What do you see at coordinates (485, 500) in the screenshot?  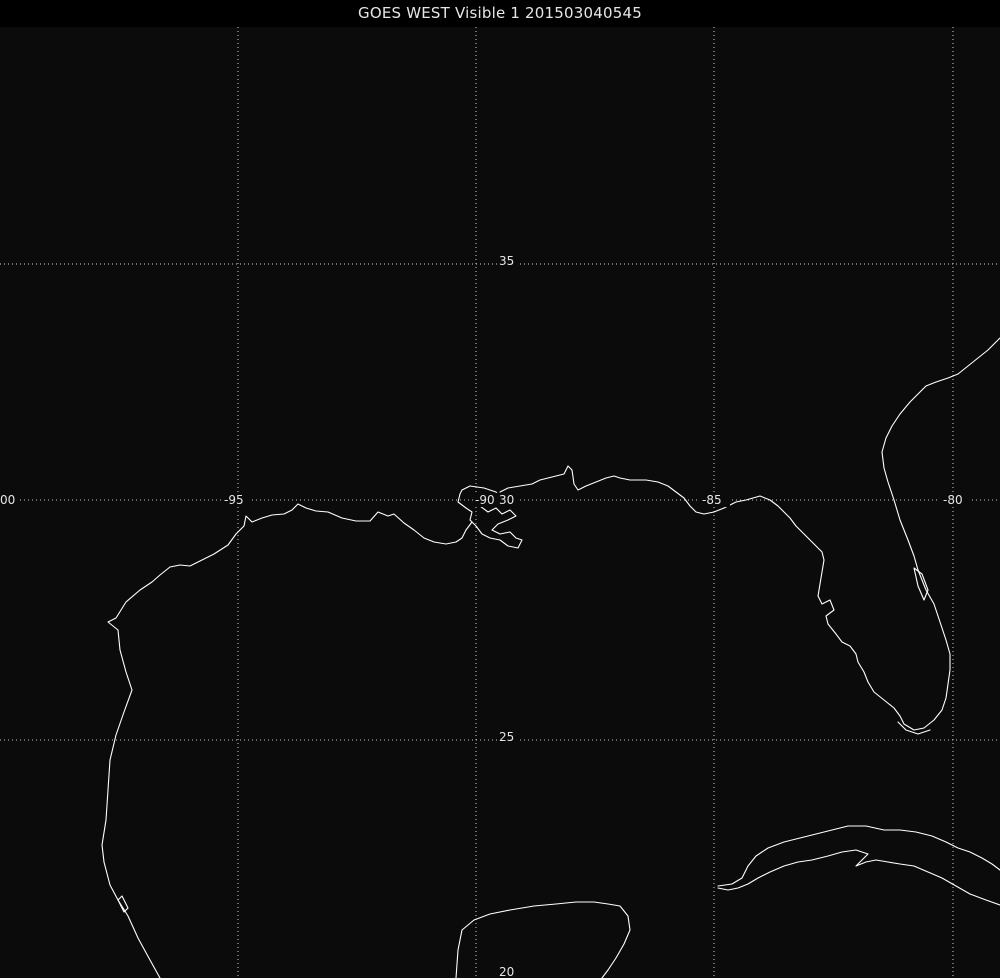 I see `lon-label-90: -90` at bounding box center [485, 500].